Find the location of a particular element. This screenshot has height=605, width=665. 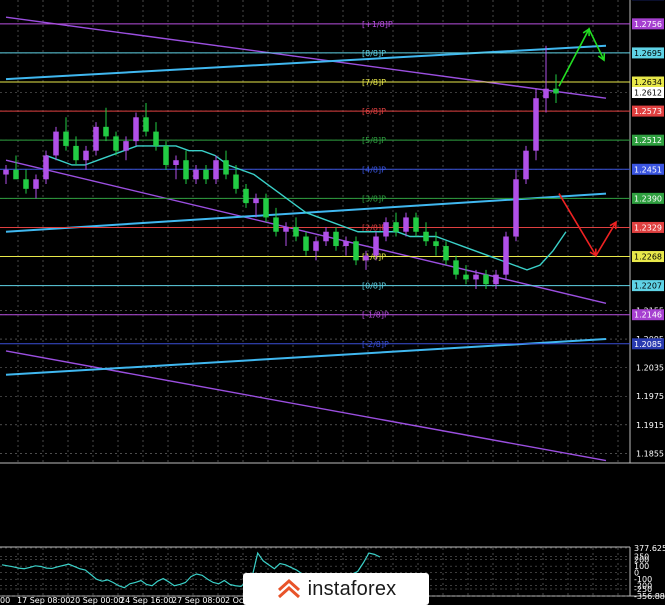

price-tag-label: 1.2146 is located at coordinates (648, 315).